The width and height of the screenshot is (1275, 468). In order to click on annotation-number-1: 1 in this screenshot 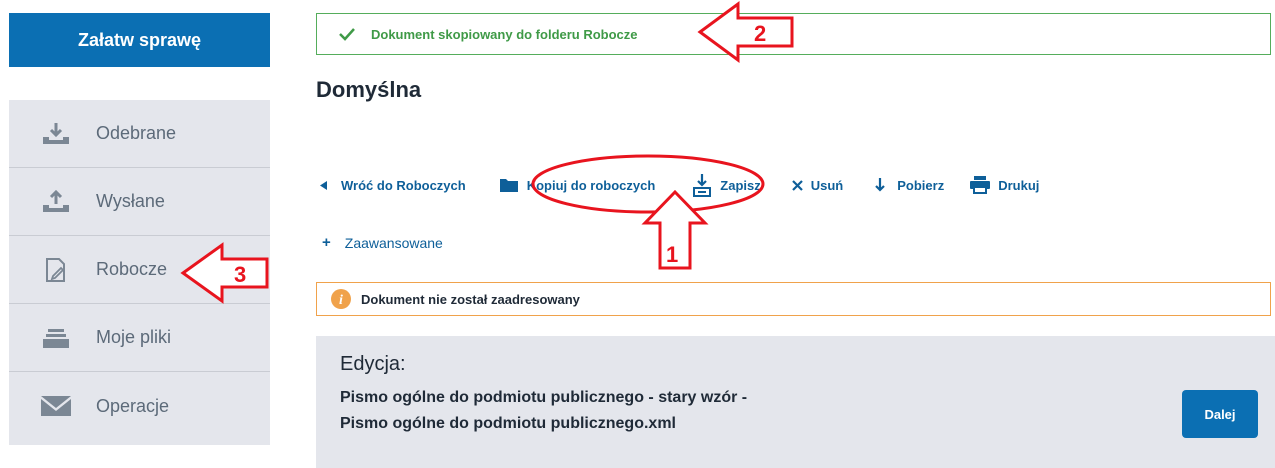, I will do `click(672, 254)`.